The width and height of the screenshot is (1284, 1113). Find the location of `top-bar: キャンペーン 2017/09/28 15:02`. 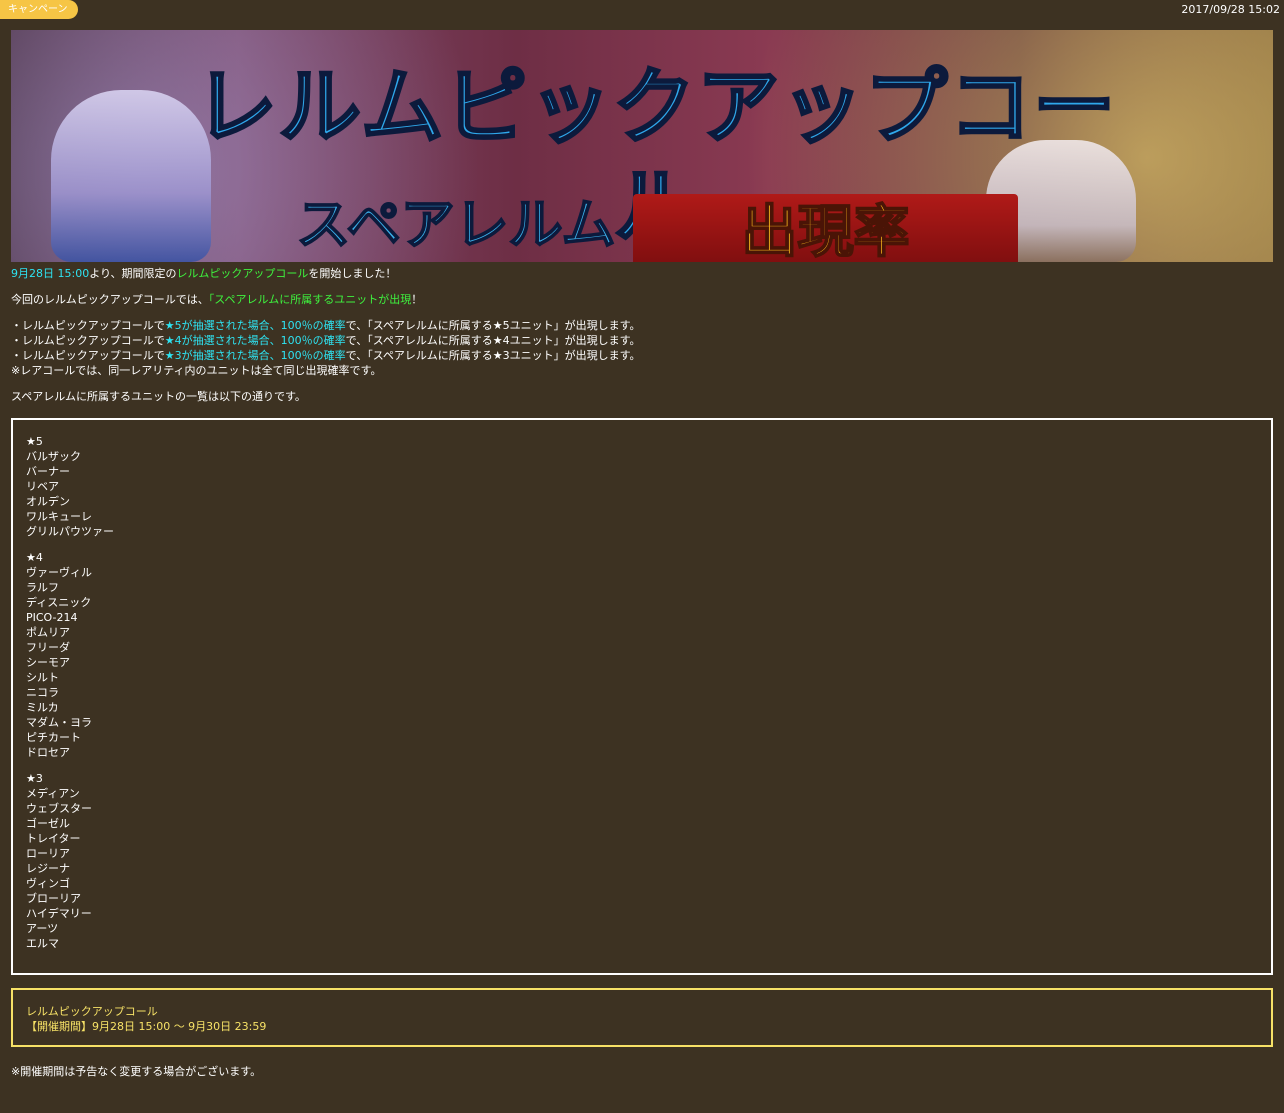

top-bar: キャンペーン 2017/09/28 15:02 is located at coordinates (642, 10).